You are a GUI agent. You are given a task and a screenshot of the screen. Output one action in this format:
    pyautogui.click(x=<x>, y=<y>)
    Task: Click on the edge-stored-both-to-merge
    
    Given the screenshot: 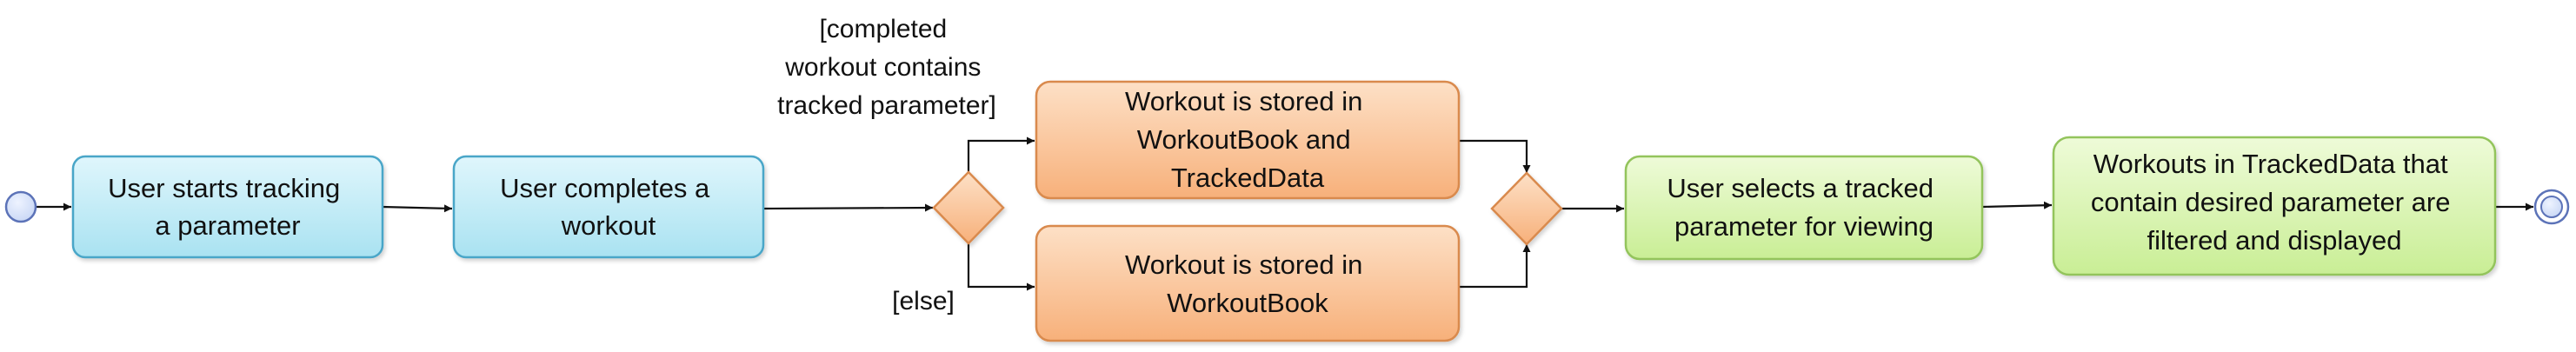 What is the action you would take?
    pyautogui.click(x=1495, y=156)
    